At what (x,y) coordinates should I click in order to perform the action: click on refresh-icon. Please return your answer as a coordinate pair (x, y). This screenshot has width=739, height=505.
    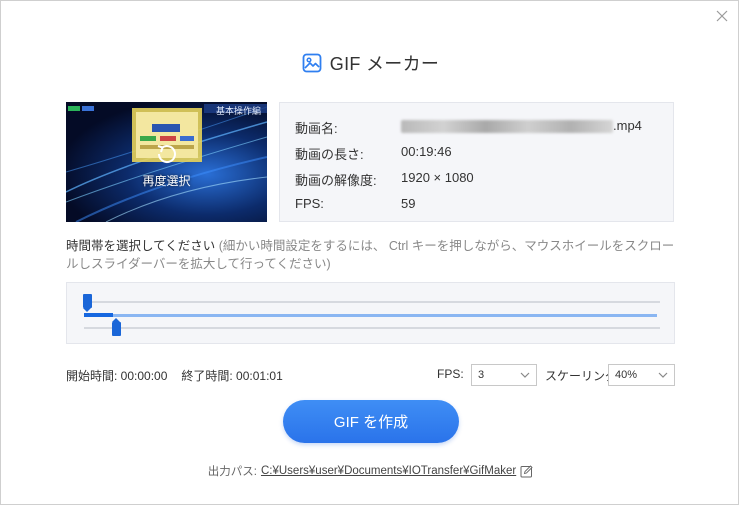
    Looking at the image, I should click on (166, 154).